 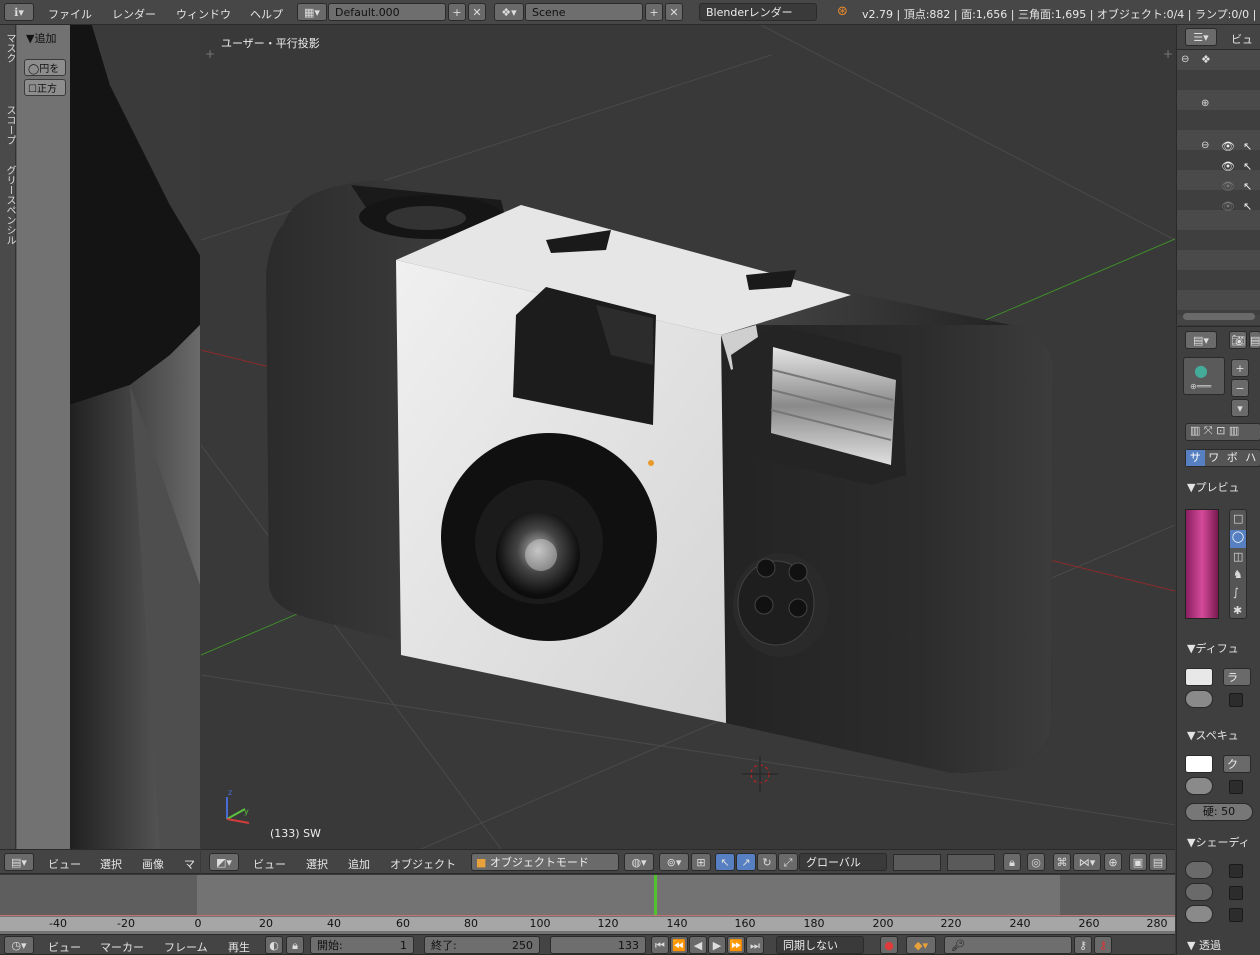 I want to click on timeline-menu-marker: マーカー, so click(x=122, y=947).